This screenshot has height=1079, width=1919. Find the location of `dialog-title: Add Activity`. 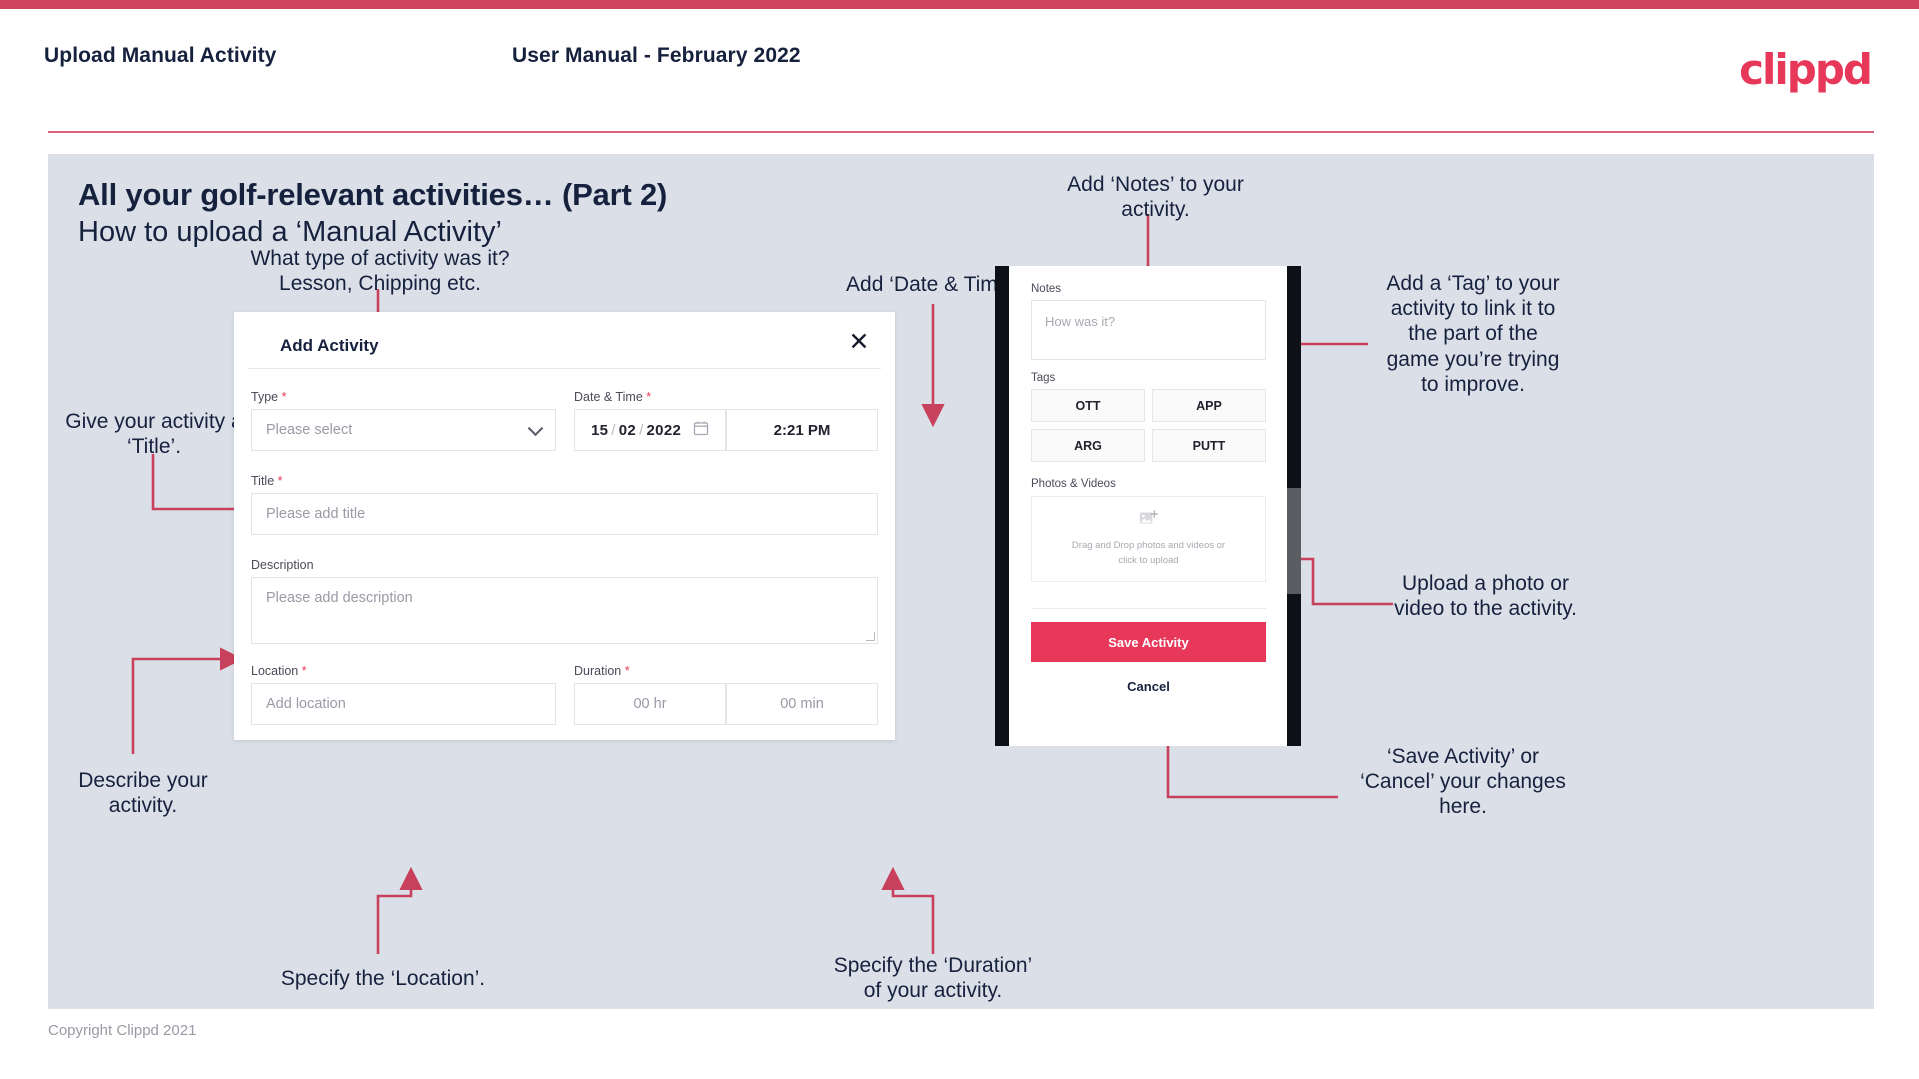

dialog-title: Add Activity is located at coordinates (329, 345).